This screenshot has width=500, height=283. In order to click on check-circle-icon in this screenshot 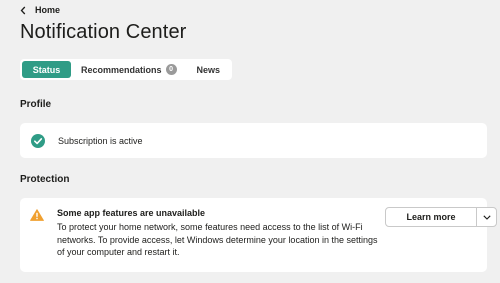, I will do `click(38, 140)`.